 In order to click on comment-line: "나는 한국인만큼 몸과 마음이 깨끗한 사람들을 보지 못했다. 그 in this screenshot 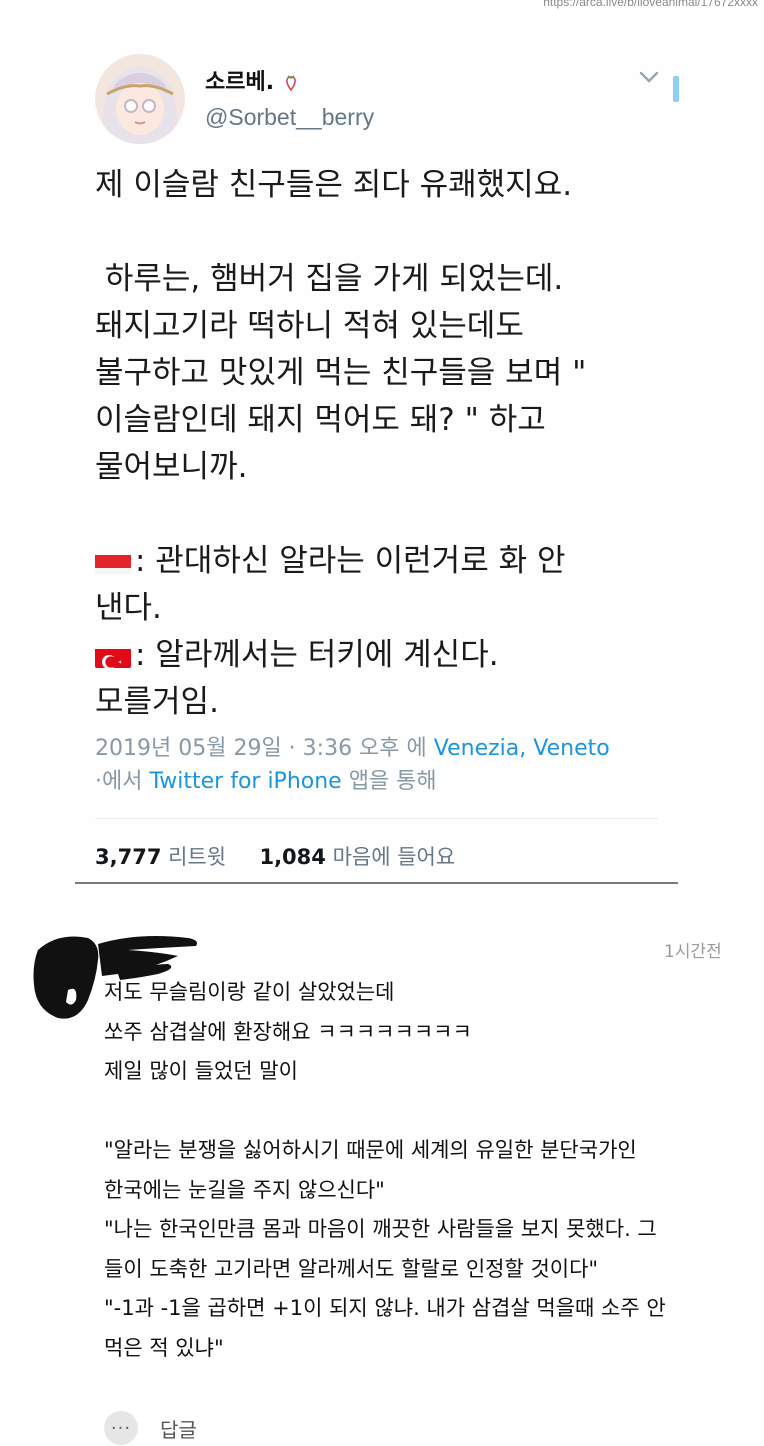, I will do `click(380, 1229)`.